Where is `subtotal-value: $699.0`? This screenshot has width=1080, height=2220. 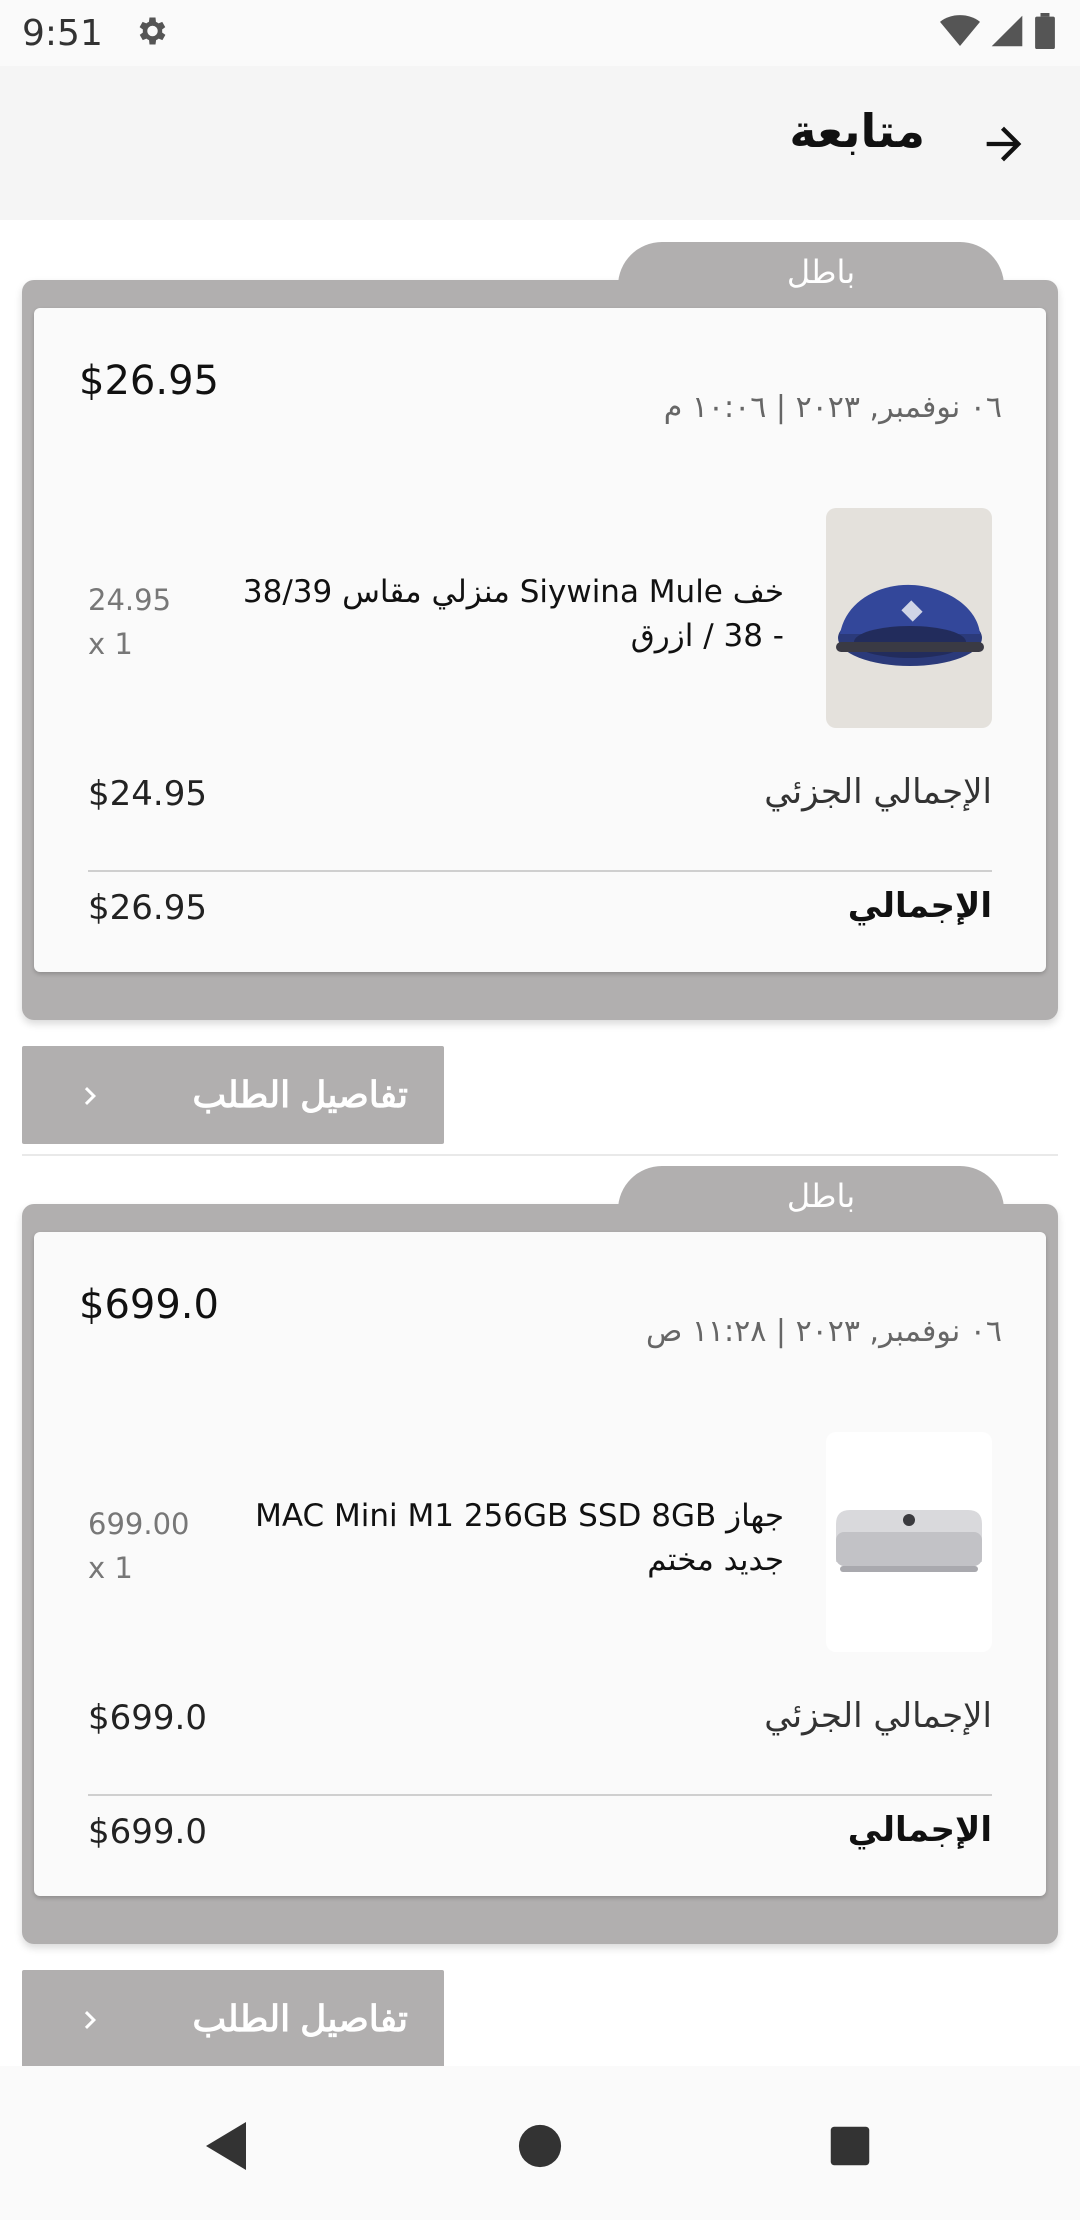 subtotal-value: $699.0 is located at coordinates (147, 1718).